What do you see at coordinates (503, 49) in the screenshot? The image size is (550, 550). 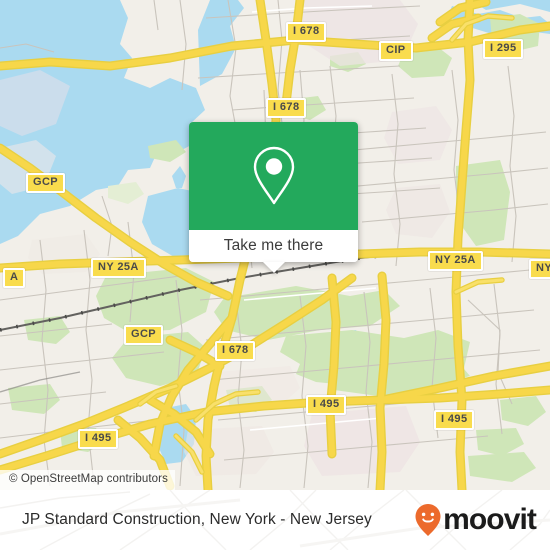 I see `highway-shield: I 295` at bounding box center [503, 49].